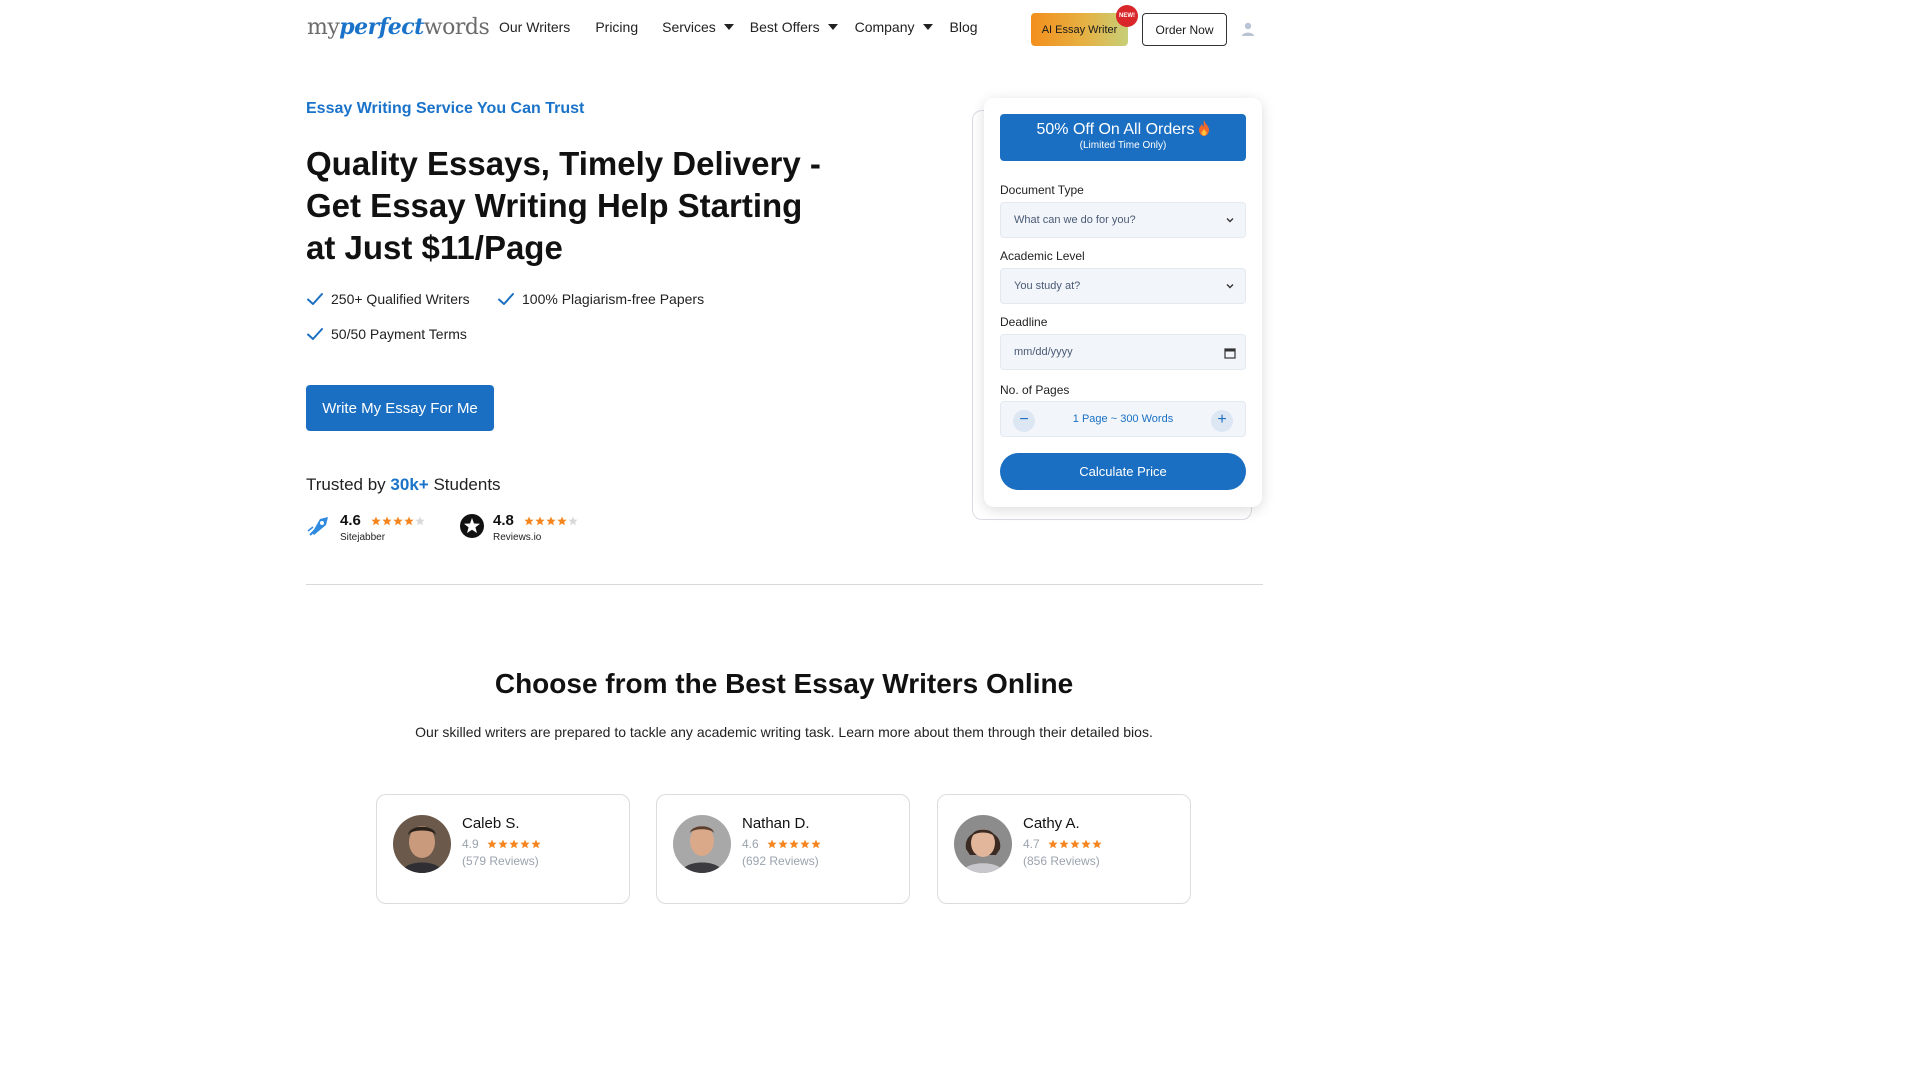 Image resolution: width=1920 pixels, height=1080 pixels. Describe the element at coordinates (1123, 145) in the screenshot. I see `promo-subtitle: (Limited Time Only)` at that location.